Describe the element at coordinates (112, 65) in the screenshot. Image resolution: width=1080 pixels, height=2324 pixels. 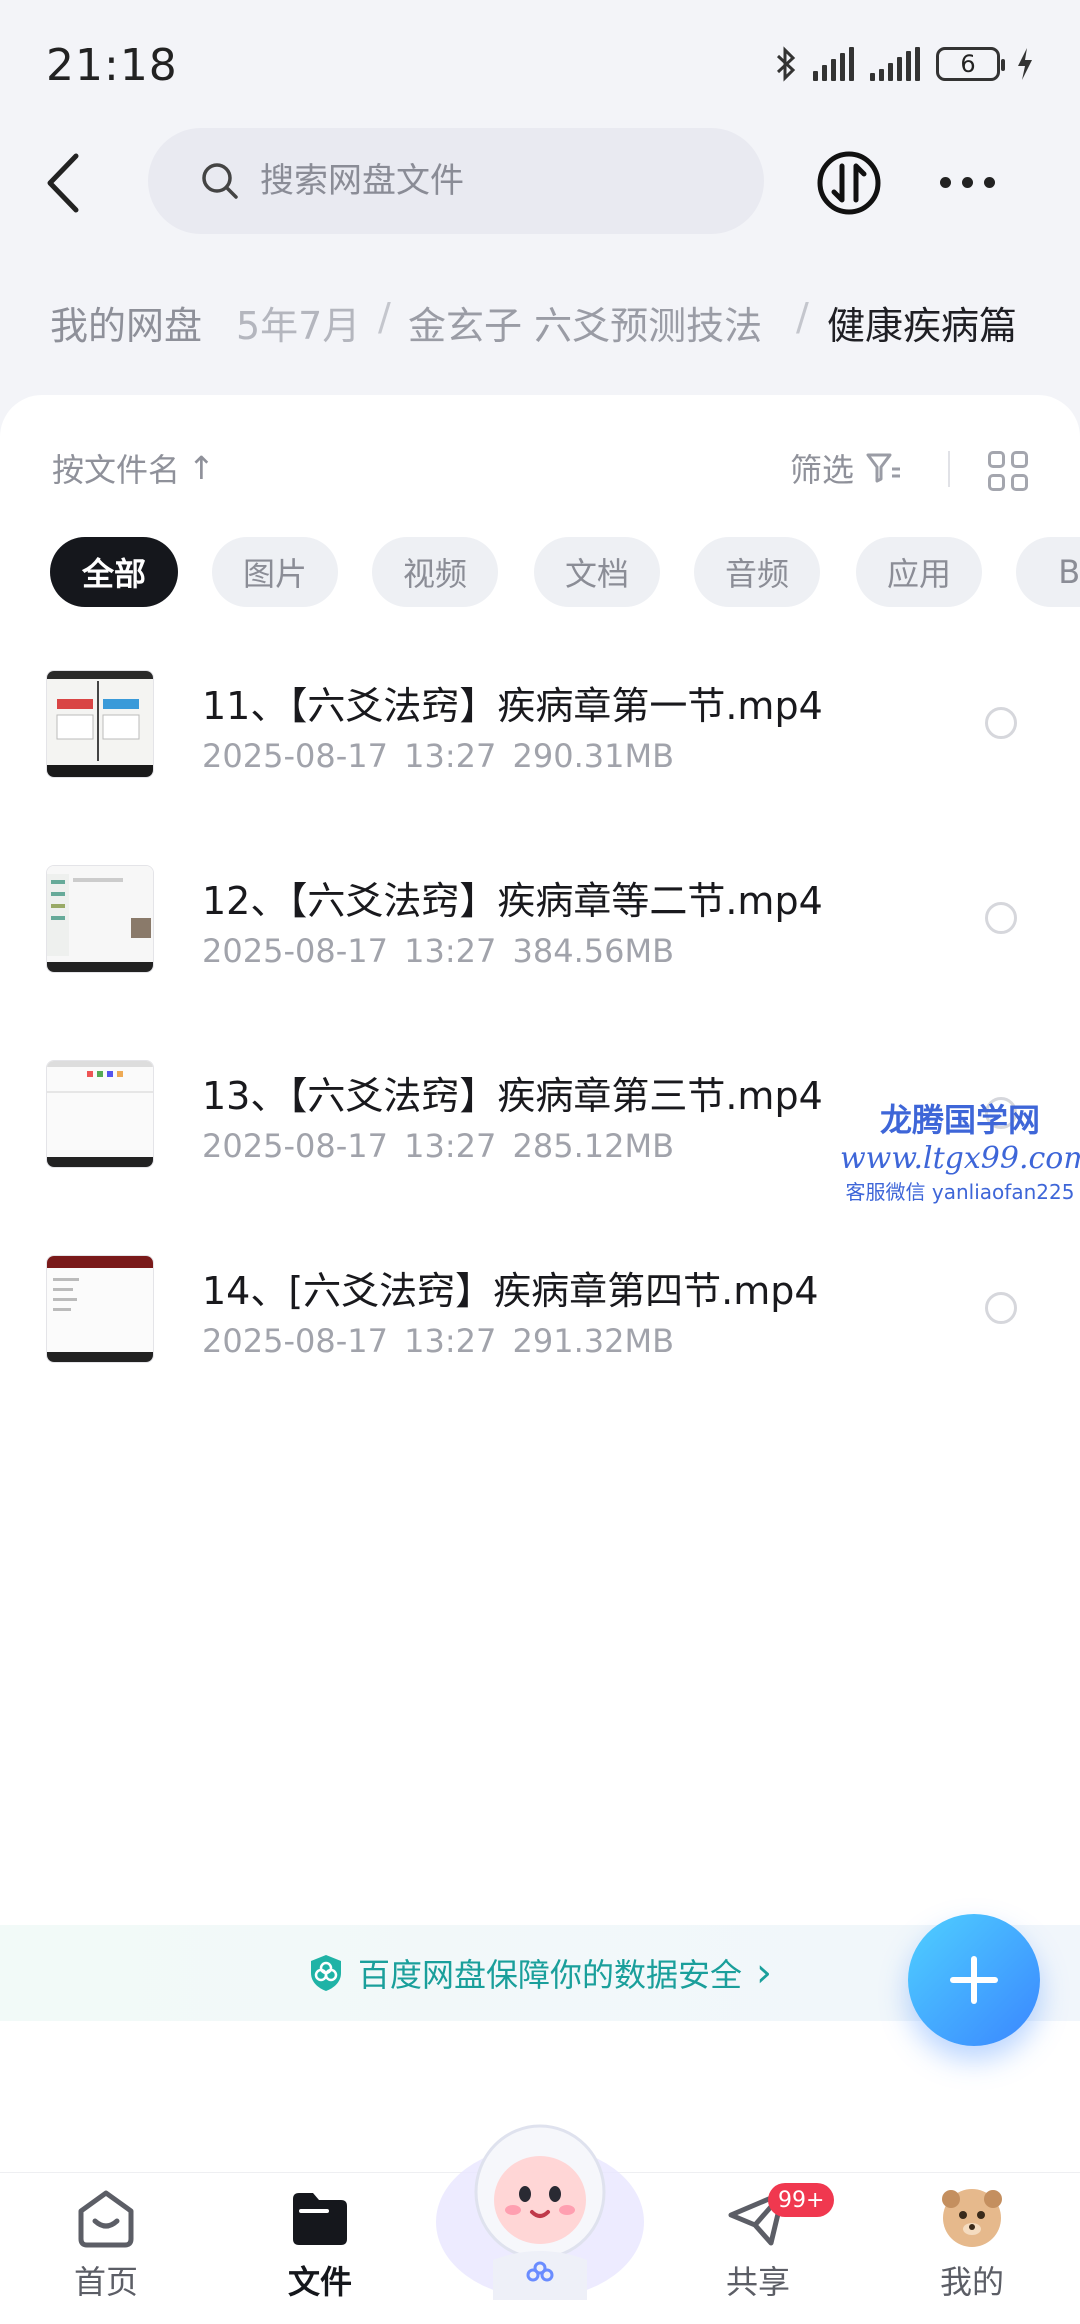
I see `status-time: 21:18` at that location.